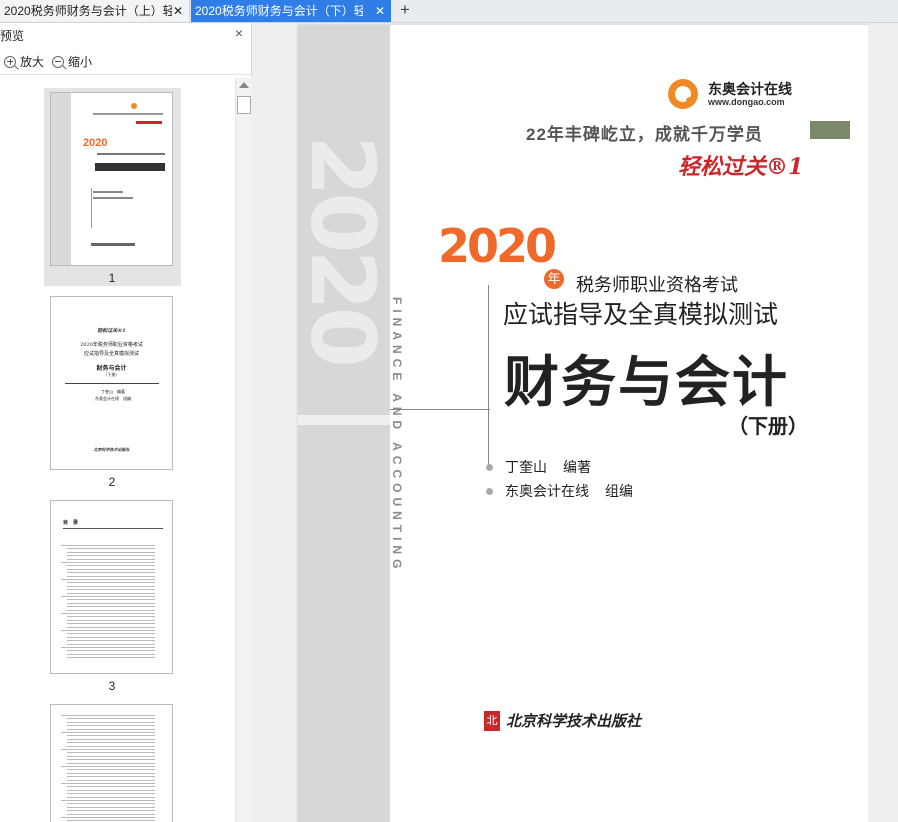 Image resolution: width=898 pixels, height=822 pixels. Describe the element at coordinates (449, 11) in the screenshot. I see `tab-bar: 2020税务师财务与会计（上）轻 ✕ 2020税务师财务与会计（下）轻 ✕ +` at that location.